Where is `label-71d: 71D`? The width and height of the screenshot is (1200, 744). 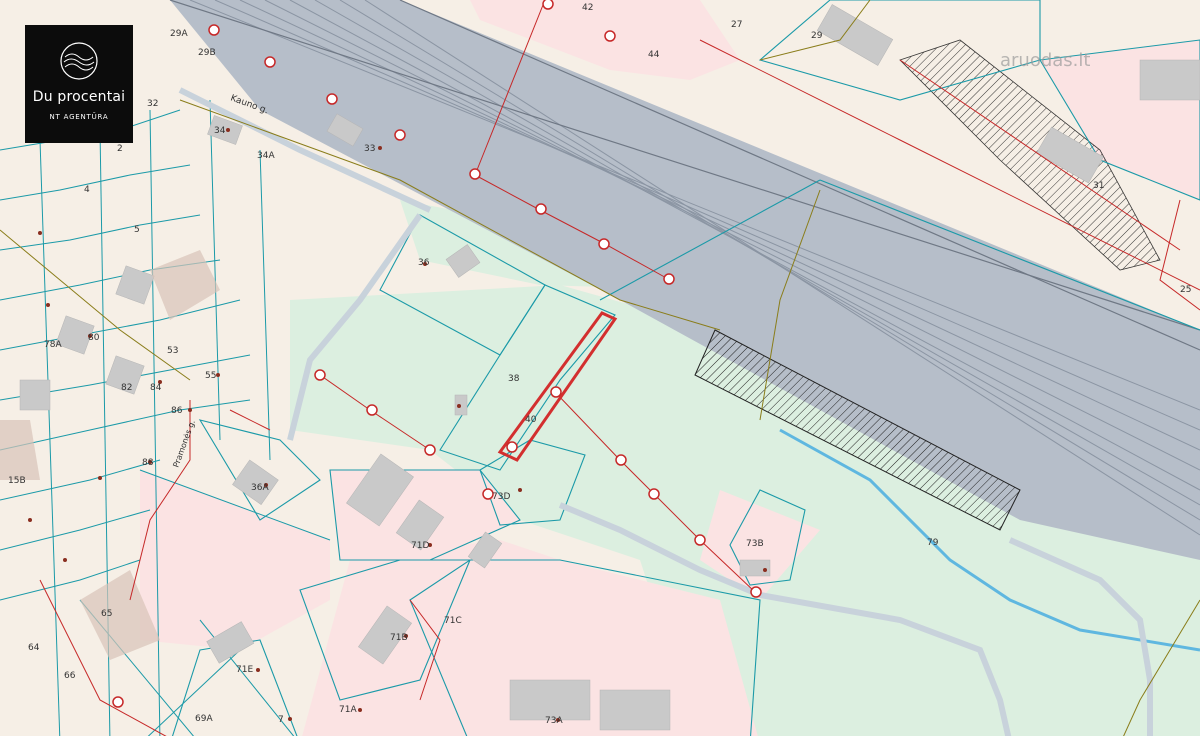 label-71d: 71D is located at coordinates (420, 546).